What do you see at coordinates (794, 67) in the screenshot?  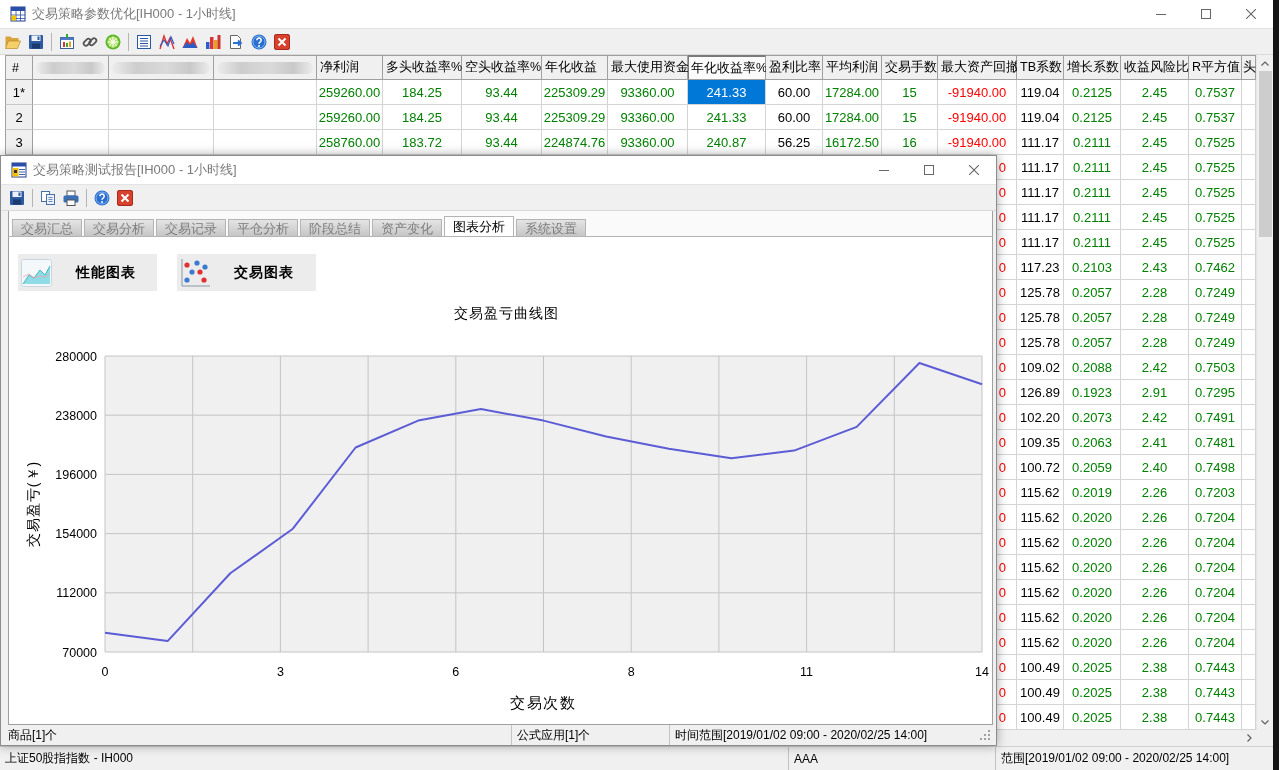 I see `column-header: 盈利比率` at bounding box center [794, 67].